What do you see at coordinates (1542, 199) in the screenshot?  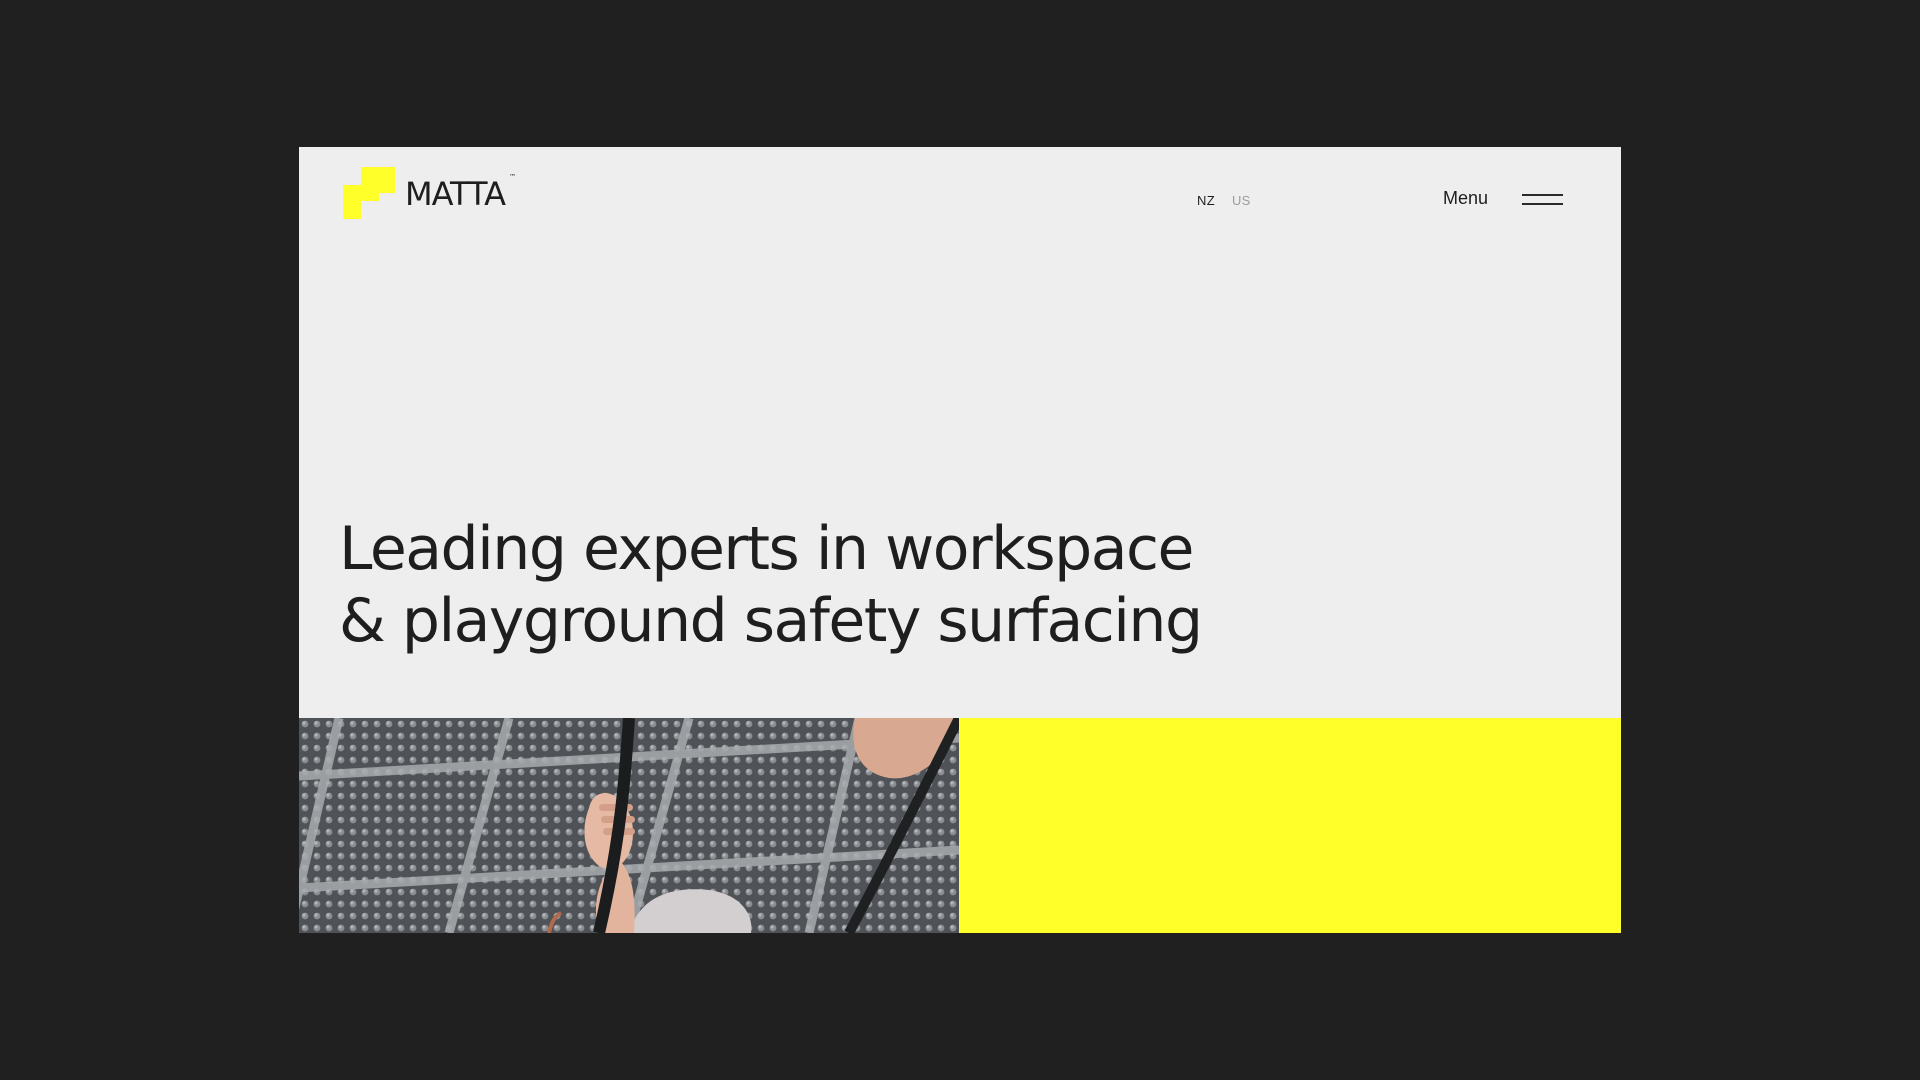 I see `hamburger-icon` at bounding box center [1542, 199].